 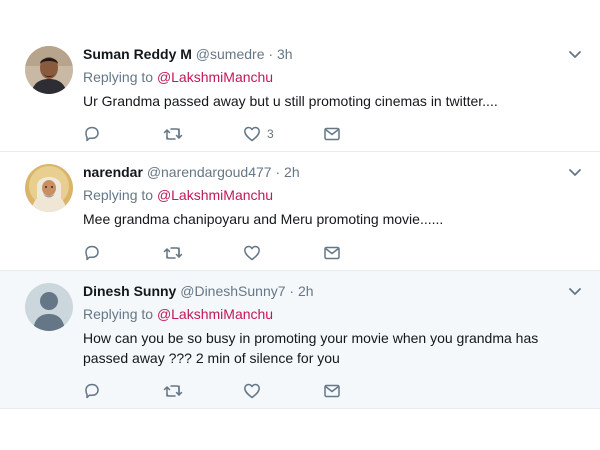 I want to click on author-handle: @narendargoud477, so click(x=209, y=172).